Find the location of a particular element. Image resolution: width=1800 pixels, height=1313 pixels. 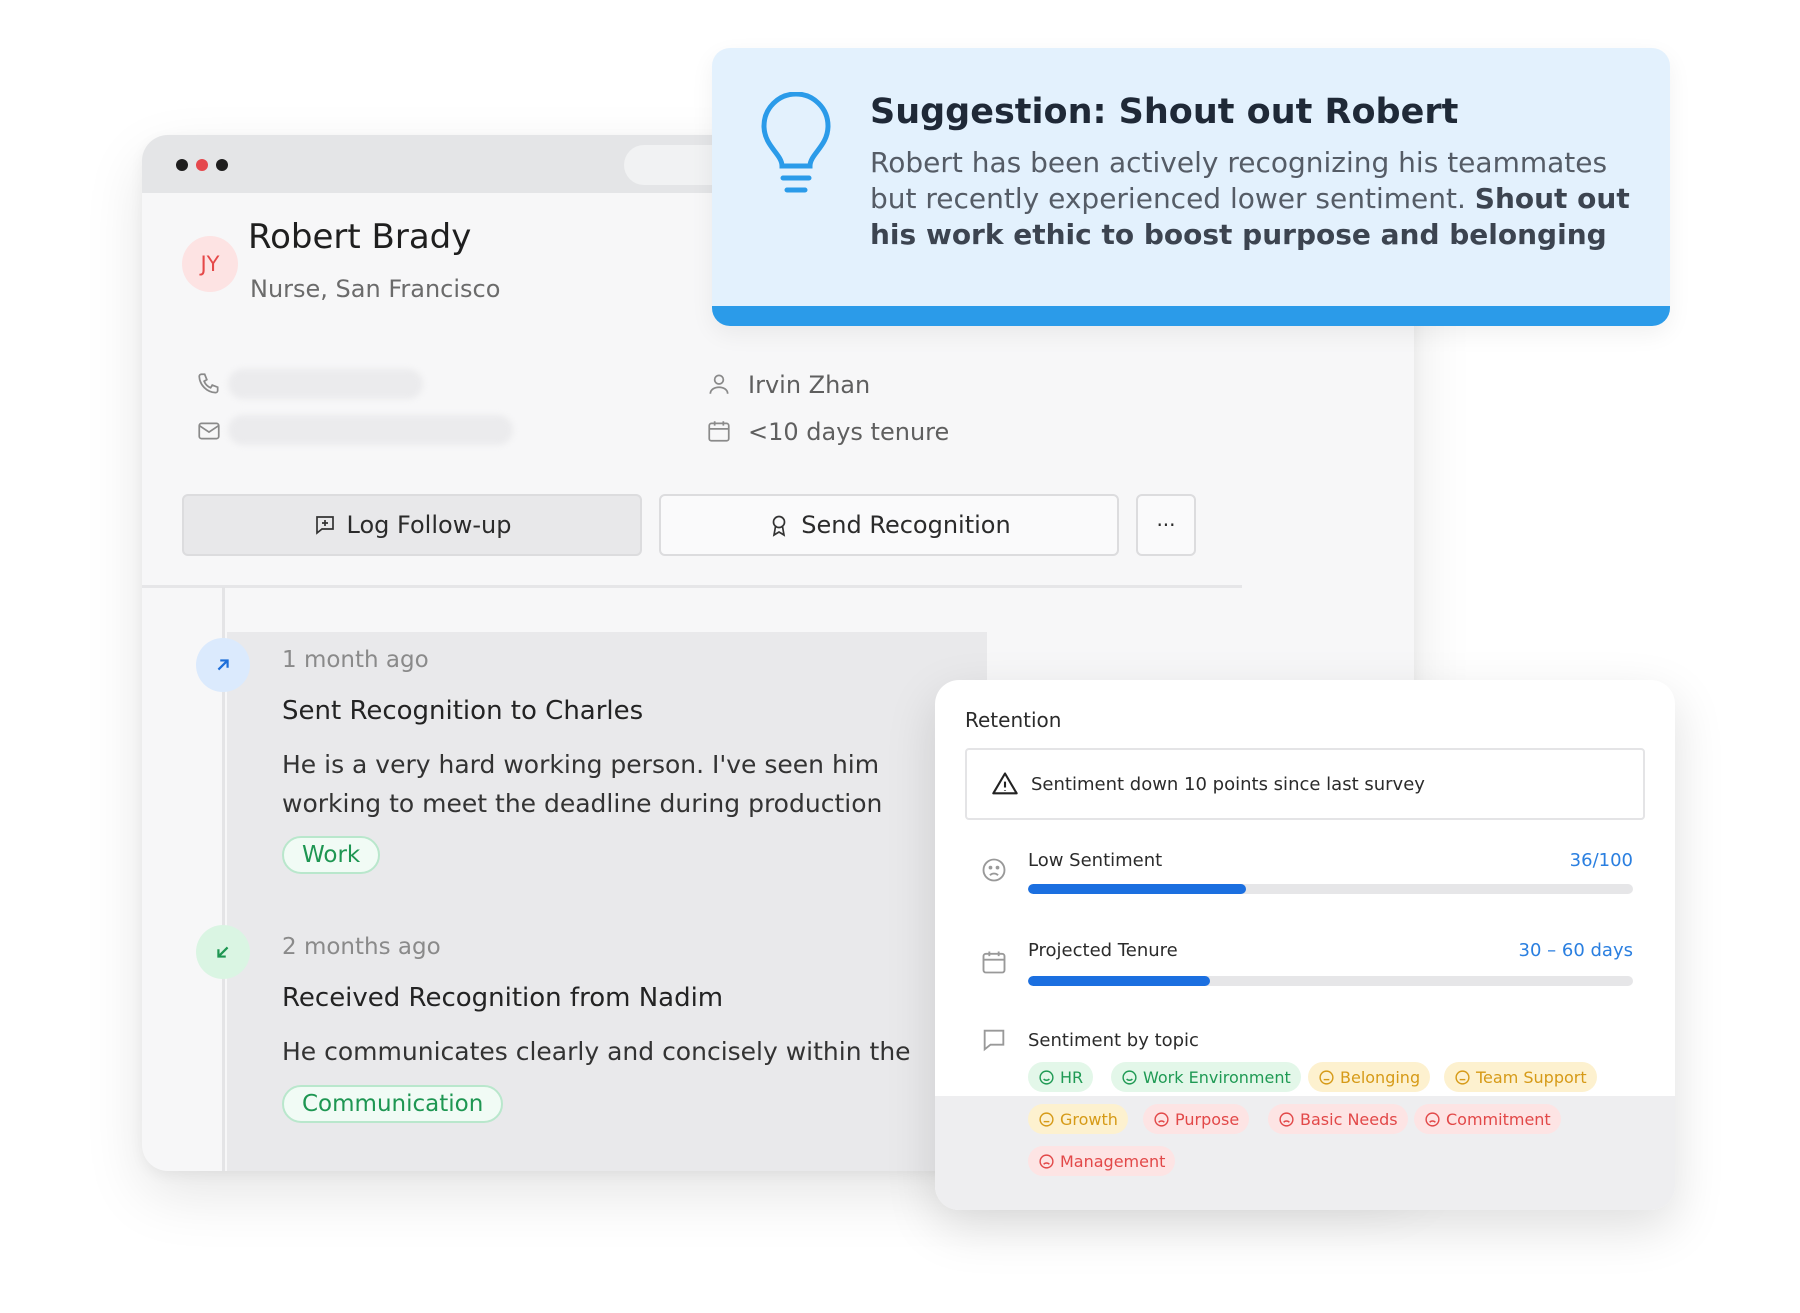

employee-name: Robert Brady is located at coordinates (360, 237).